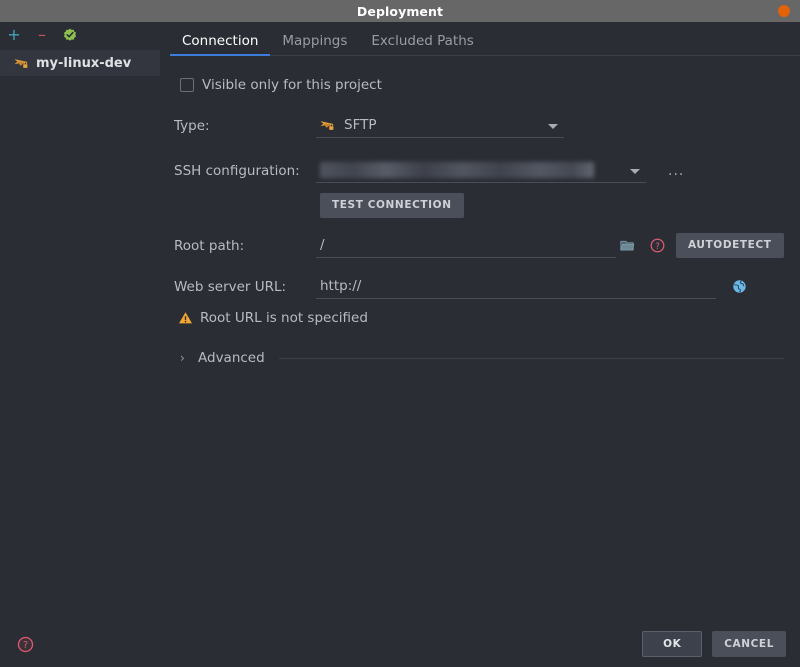 The image size is (800, 667). I want to click on chevron-right-icon: ›, so click(182, 358).